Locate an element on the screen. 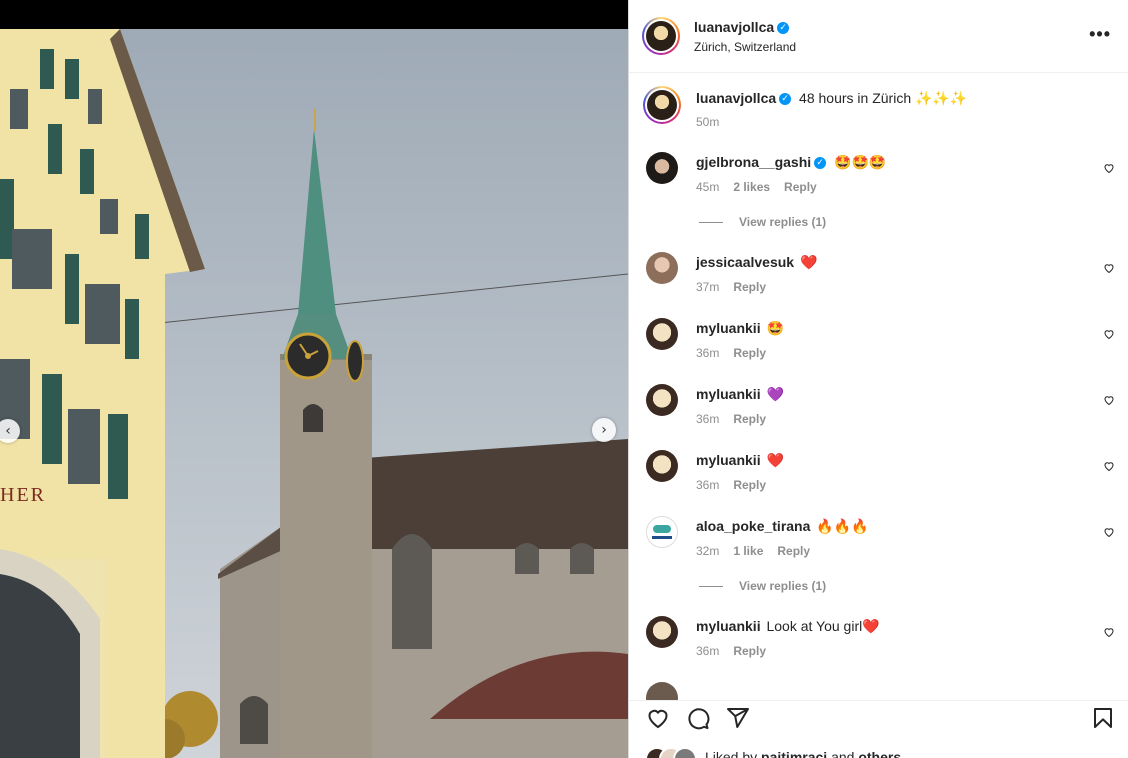 The height and width of the screenshot is (758, 1128). chevron-left-icon: ‹ is located at coordinates (8, 431).